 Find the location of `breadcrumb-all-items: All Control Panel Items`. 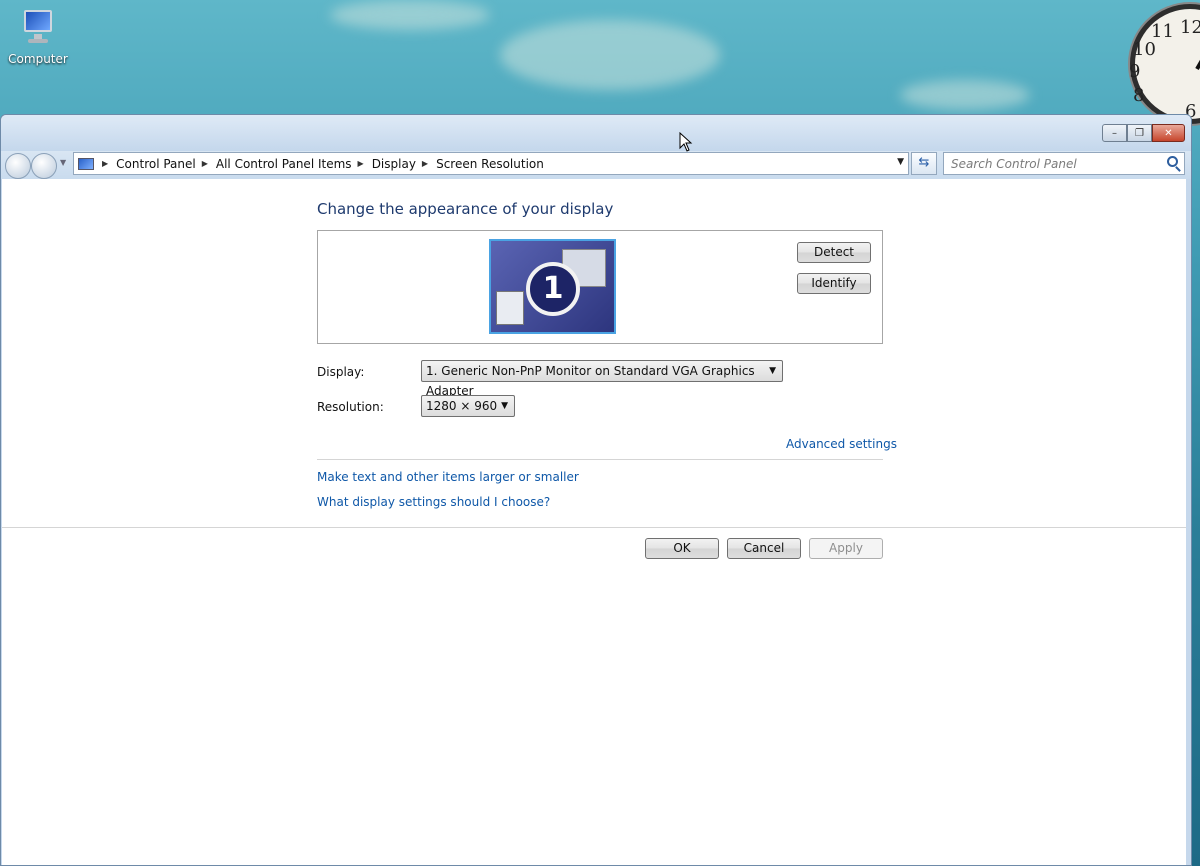

breadcrumb-all-items: All Control Panel Items is located at coordinates (284, 164).